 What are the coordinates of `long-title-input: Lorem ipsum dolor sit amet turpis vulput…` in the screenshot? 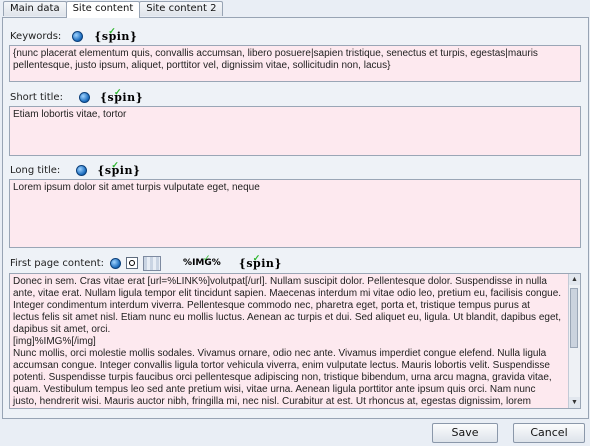 It's located at (295, 213).